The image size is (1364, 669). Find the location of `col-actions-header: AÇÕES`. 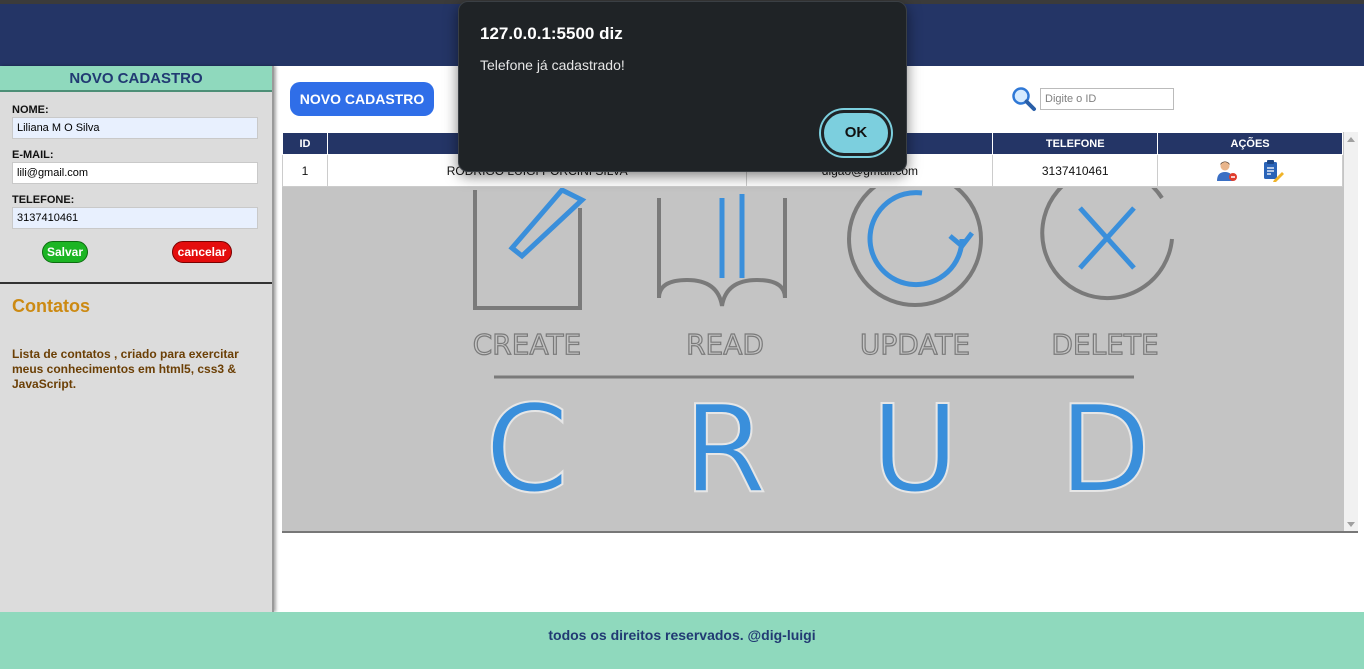

col-actions-header: AÇÕES is located at coordinates (1250, 143).